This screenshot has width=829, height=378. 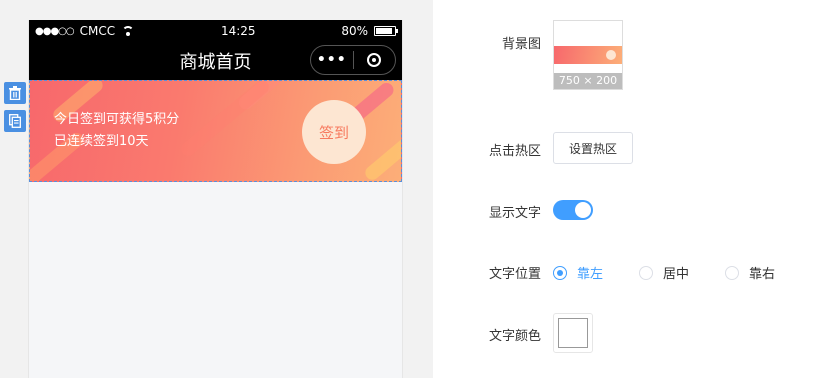 What do you see at coordinates (117, 119) in the screenshot?
I see `banner-line-1: 今日签到可获得5积分` at bounding box center [117, 119].